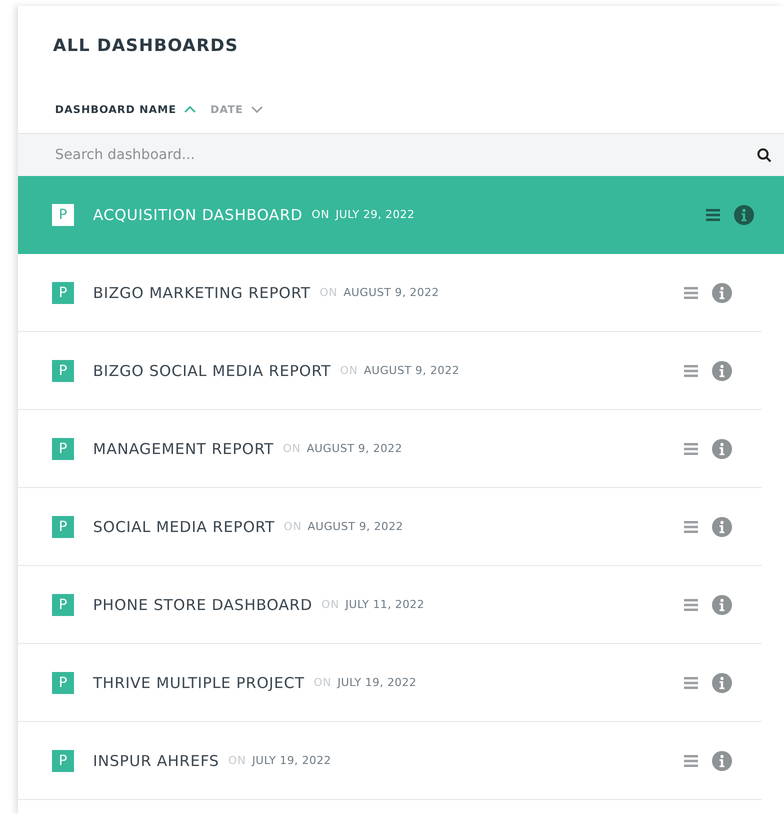 The image size is (784, 814). Describe the element at coordinates (146, 46) in the screenshot. I see `page-title: ALL DASHBOARDS` at that location.